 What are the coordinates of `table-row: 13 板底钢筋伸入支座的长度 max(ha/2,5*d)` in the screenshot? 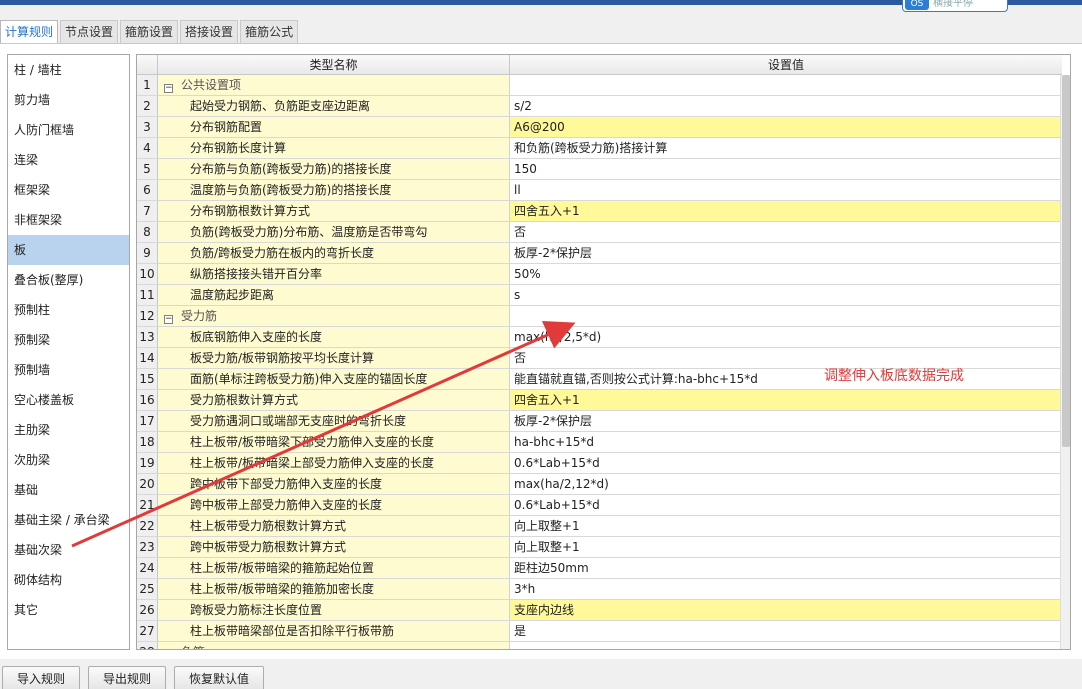 It's located at (599, 337).